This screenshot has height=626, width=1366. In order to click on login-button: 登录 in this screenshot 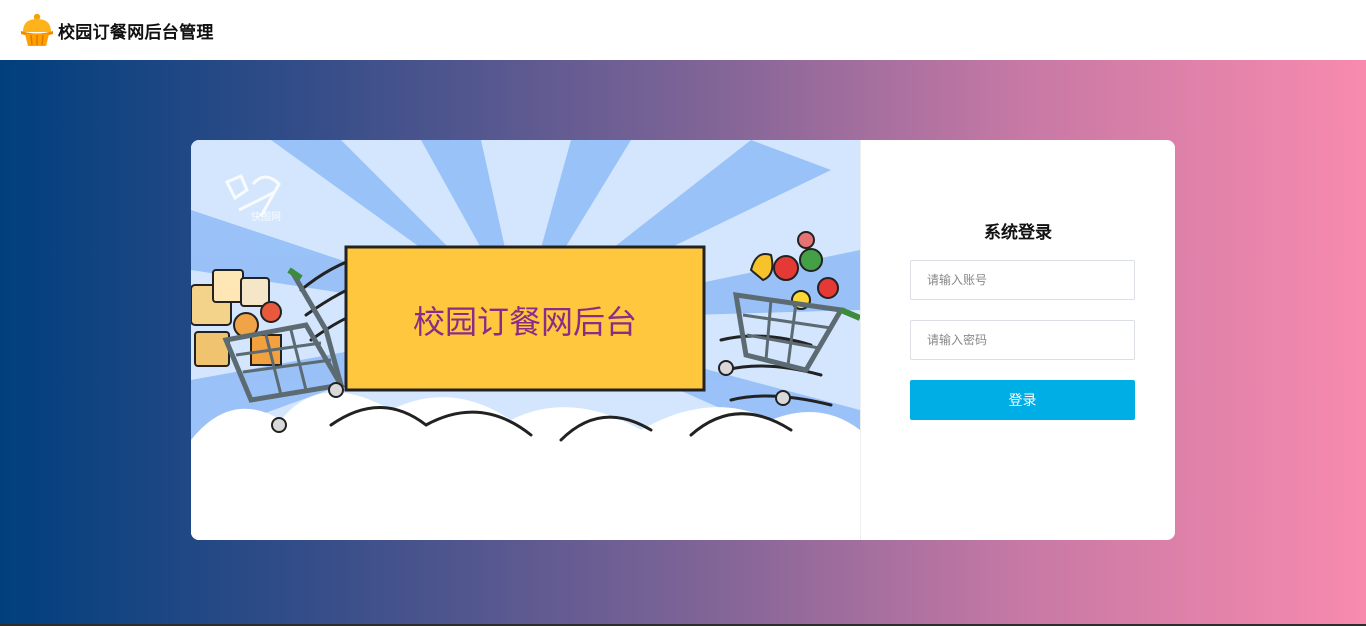, I will do `click(1022, 400)`.